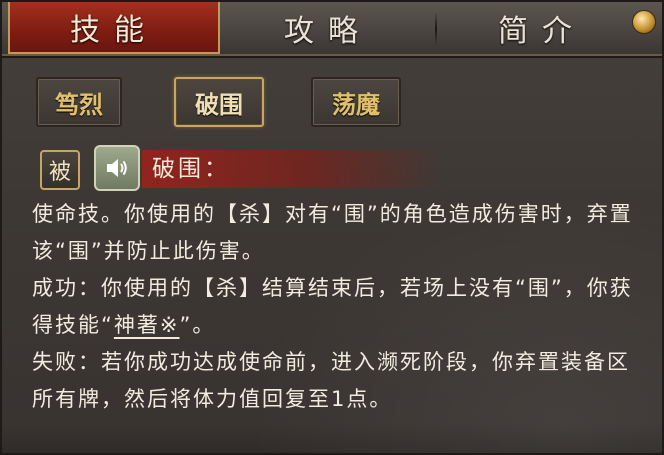 The image size is (664, 455). I want to click on subtab-skill-2: 破围, so click(219, 102).